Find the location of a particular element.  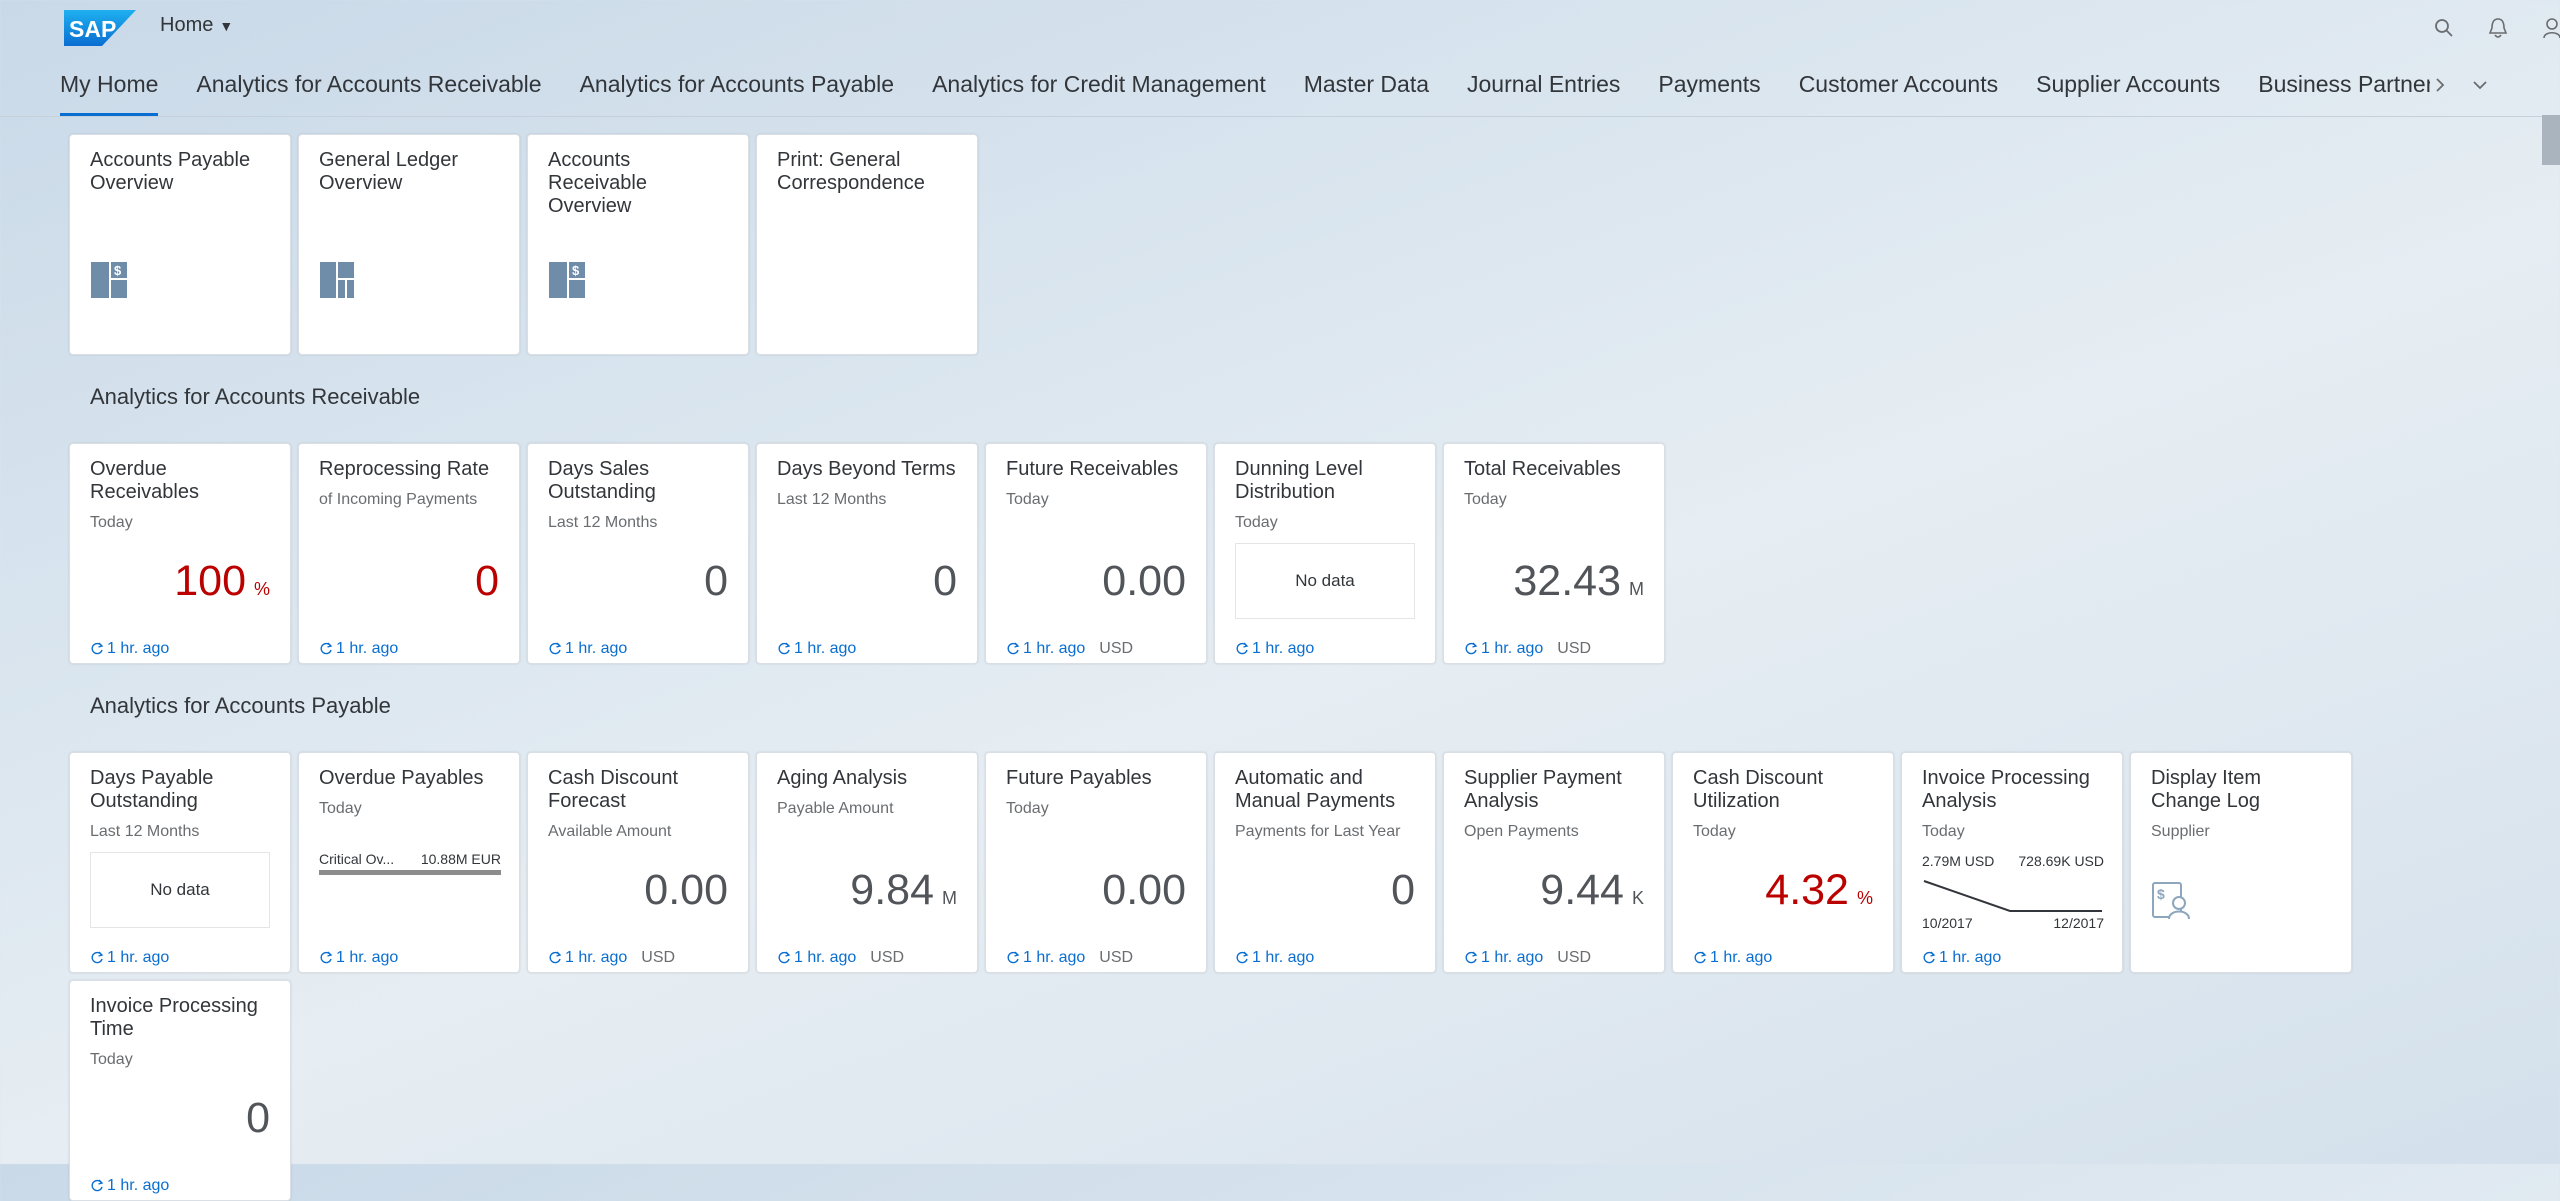

tile-title: Invoice Processing Time is located at coordinates (174, 1017).